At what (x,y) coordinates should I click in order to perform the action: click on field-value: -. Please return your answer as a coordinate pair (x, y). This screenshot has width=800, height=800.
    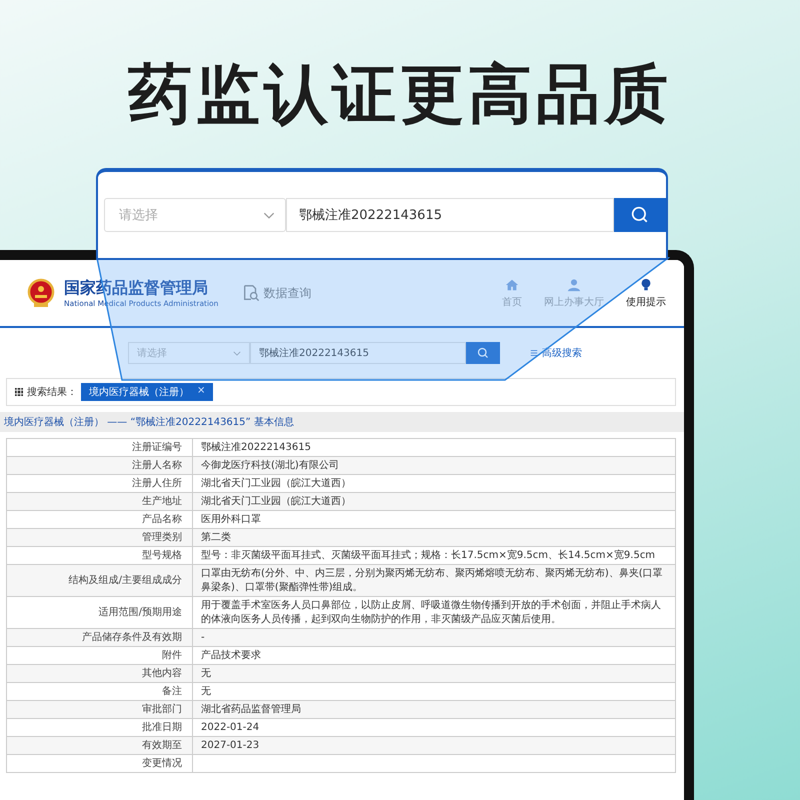
    Looking at the image, I should click on (203, 638).